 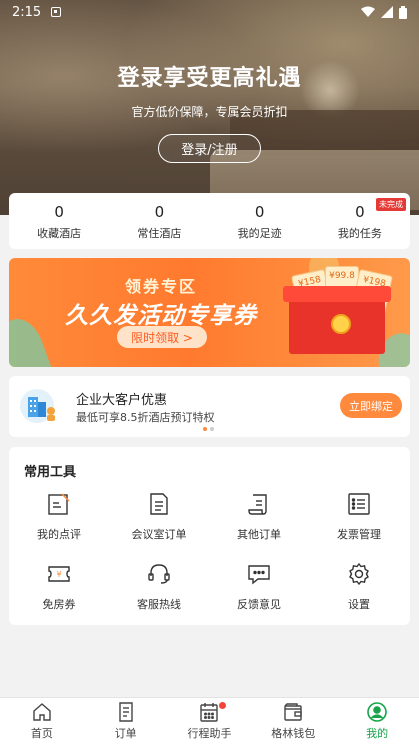 I want to click on tool-label: 免房券, so click(x=59, y=604).